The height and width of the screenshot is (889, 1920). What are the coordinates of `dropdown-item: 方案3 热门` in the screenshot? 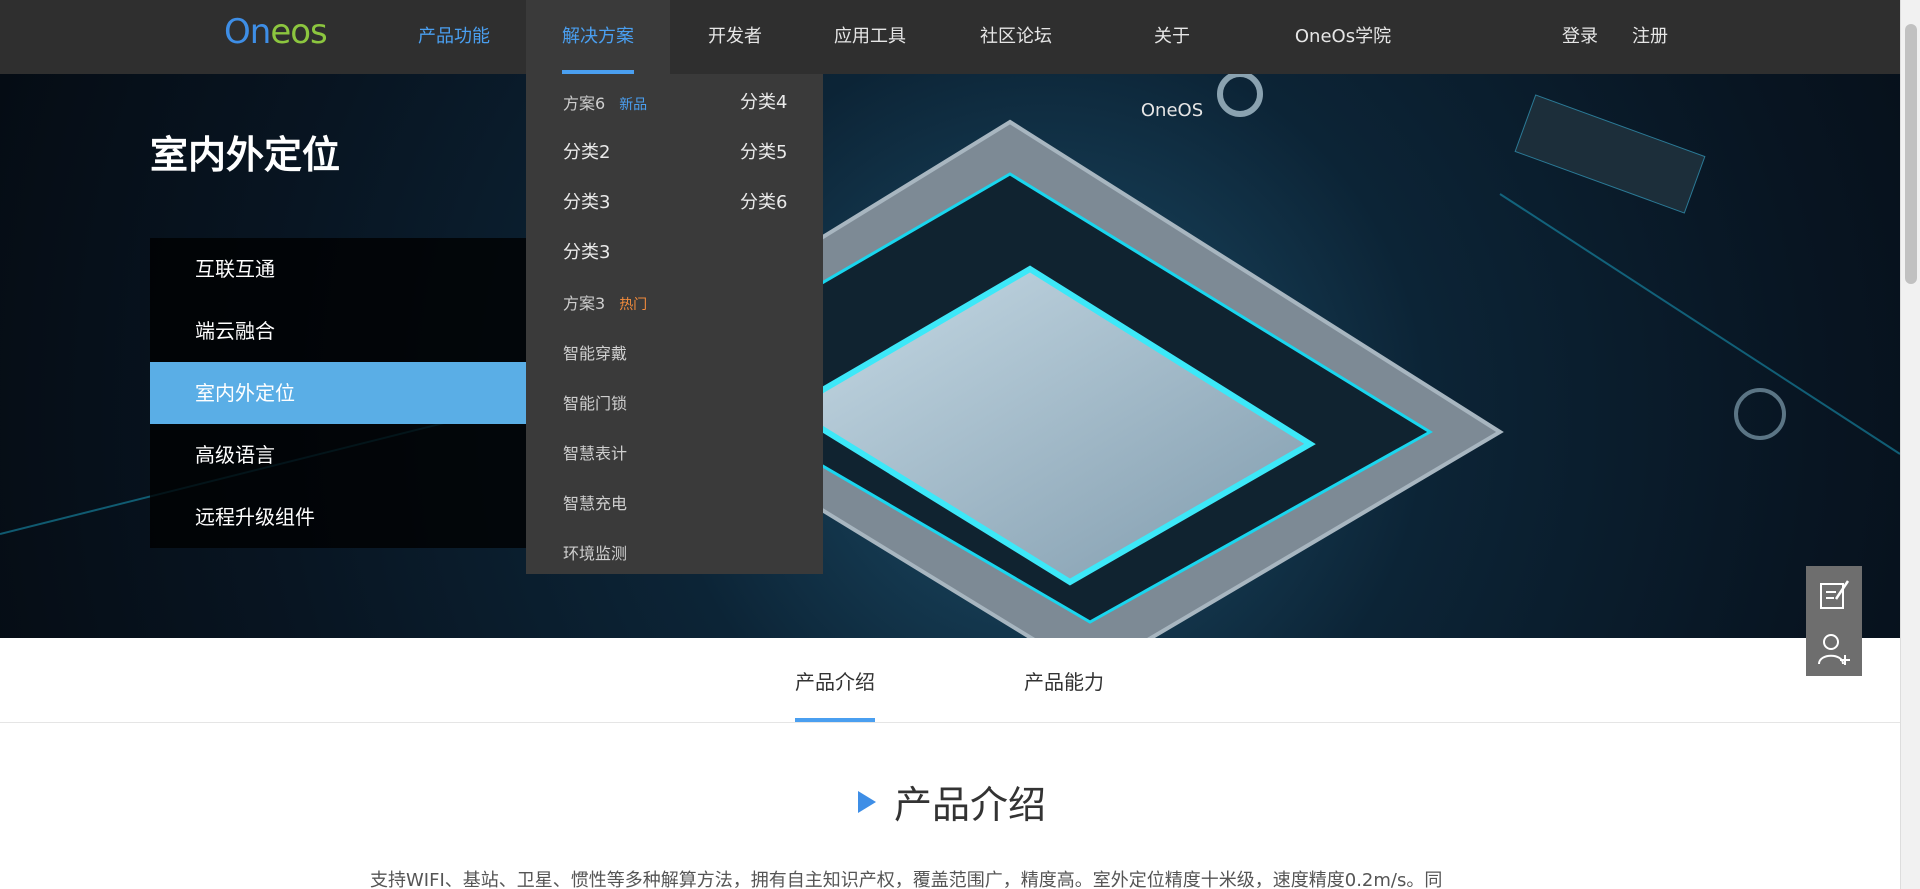 It's located at (605, 302).